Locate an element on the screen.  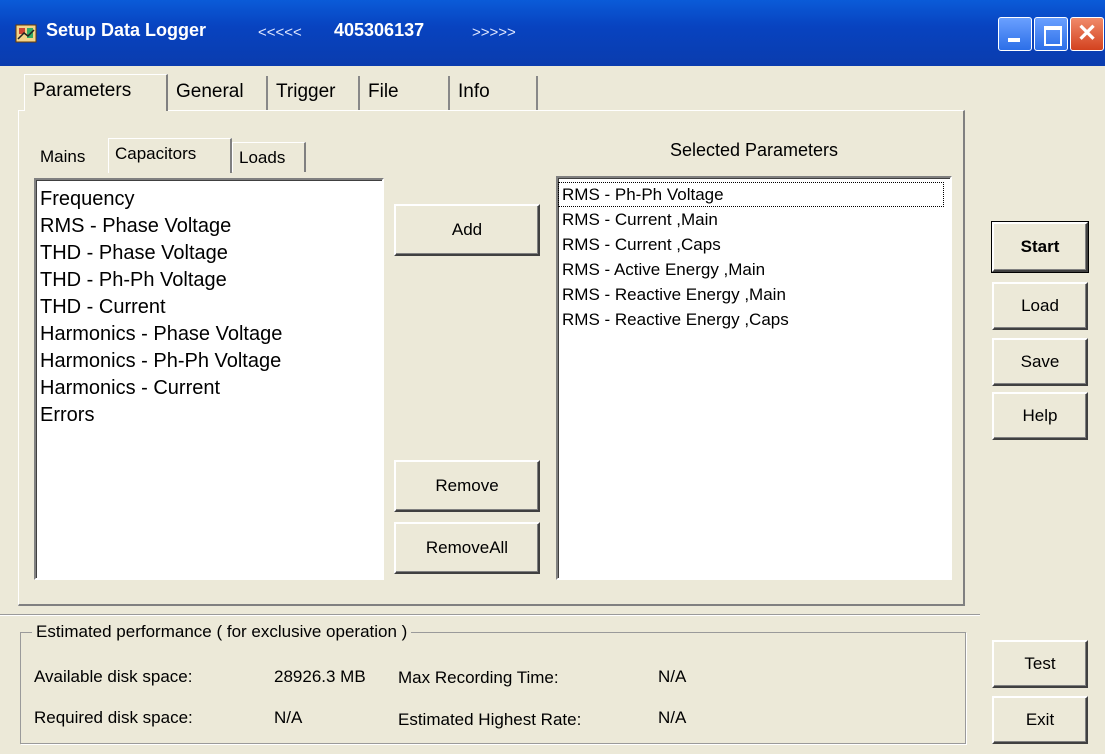
max-recording-time-value: N/A is located at coordinates (672, 676).